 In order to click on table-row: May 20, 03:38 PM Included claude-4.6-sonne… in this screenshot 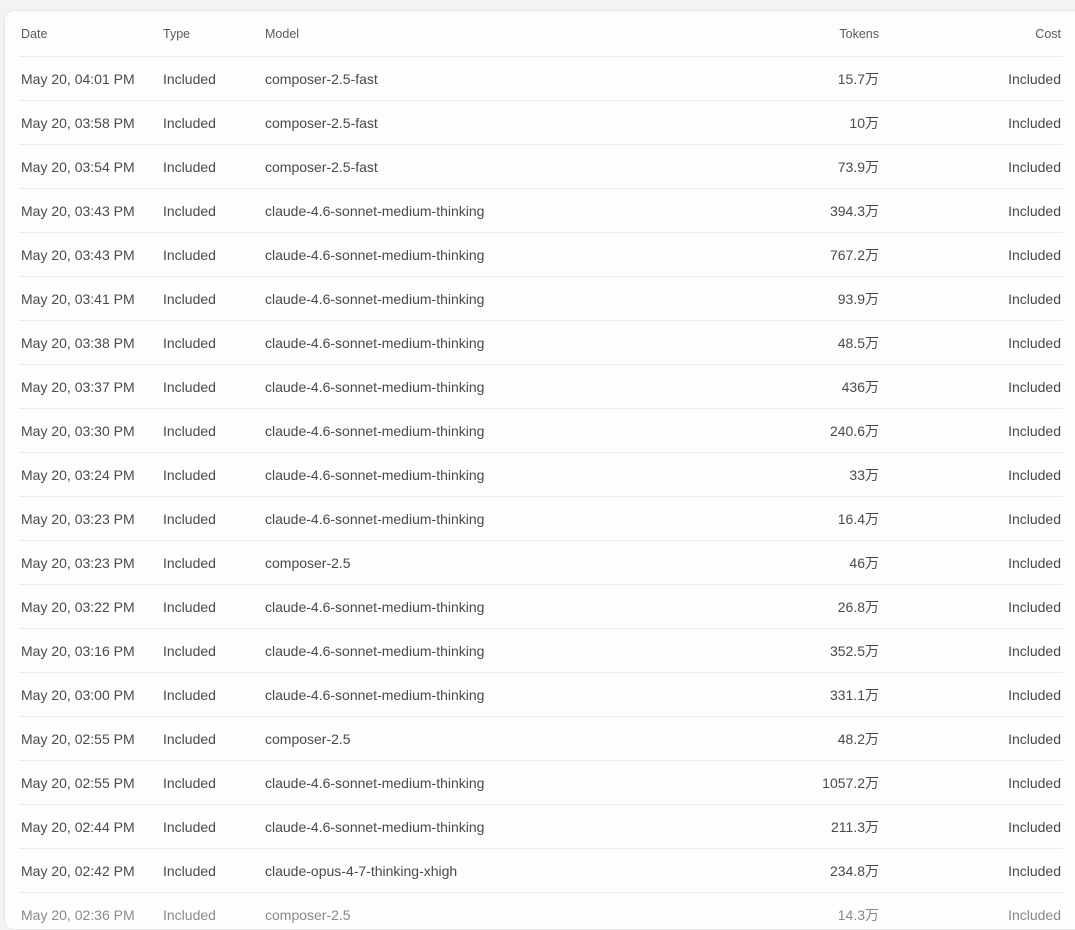, I will do `click(541, 343)`.